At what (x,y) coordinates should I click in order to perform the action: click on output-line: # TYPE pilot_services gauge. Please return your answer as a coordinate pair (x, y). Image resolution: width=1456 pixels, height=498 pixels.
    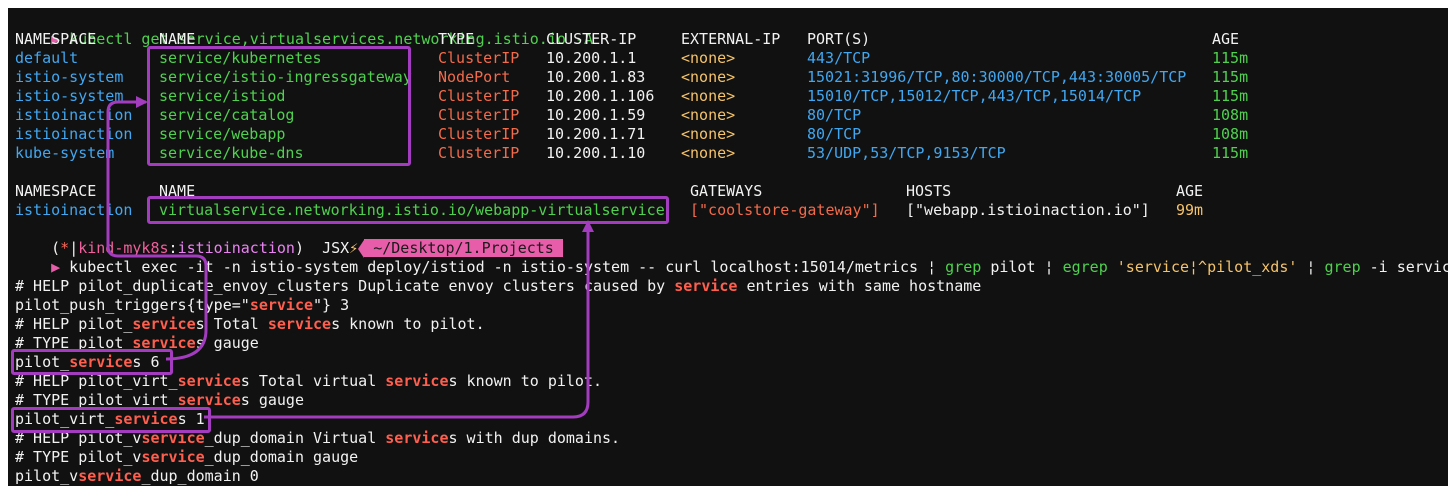
    Looking at the image, I should click on (137, 343).